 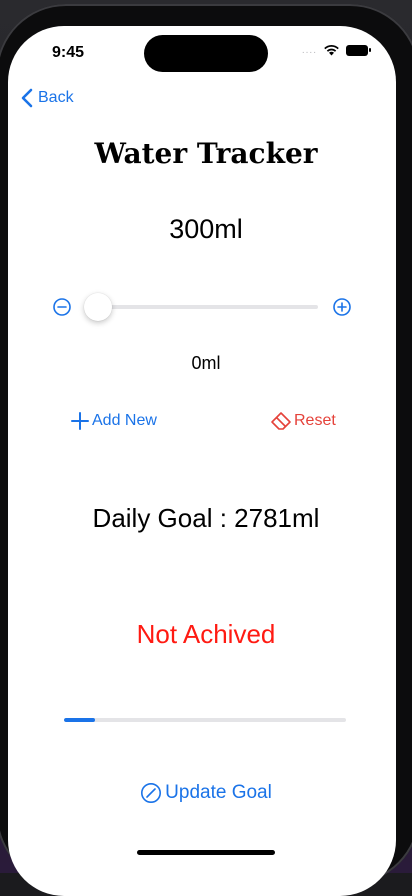 What do you see at coordinates (68, 52) in the screenshot?
I see `status-time: 9:45` at bounding box center [68, 52].